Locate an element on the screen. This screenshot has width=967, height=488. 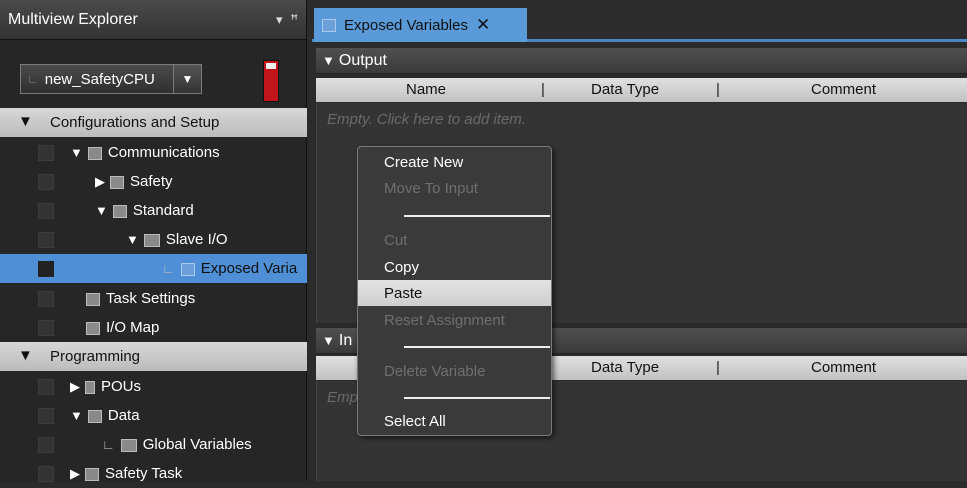
menu-item-cut: Cut is located at coordinates (454, 240).